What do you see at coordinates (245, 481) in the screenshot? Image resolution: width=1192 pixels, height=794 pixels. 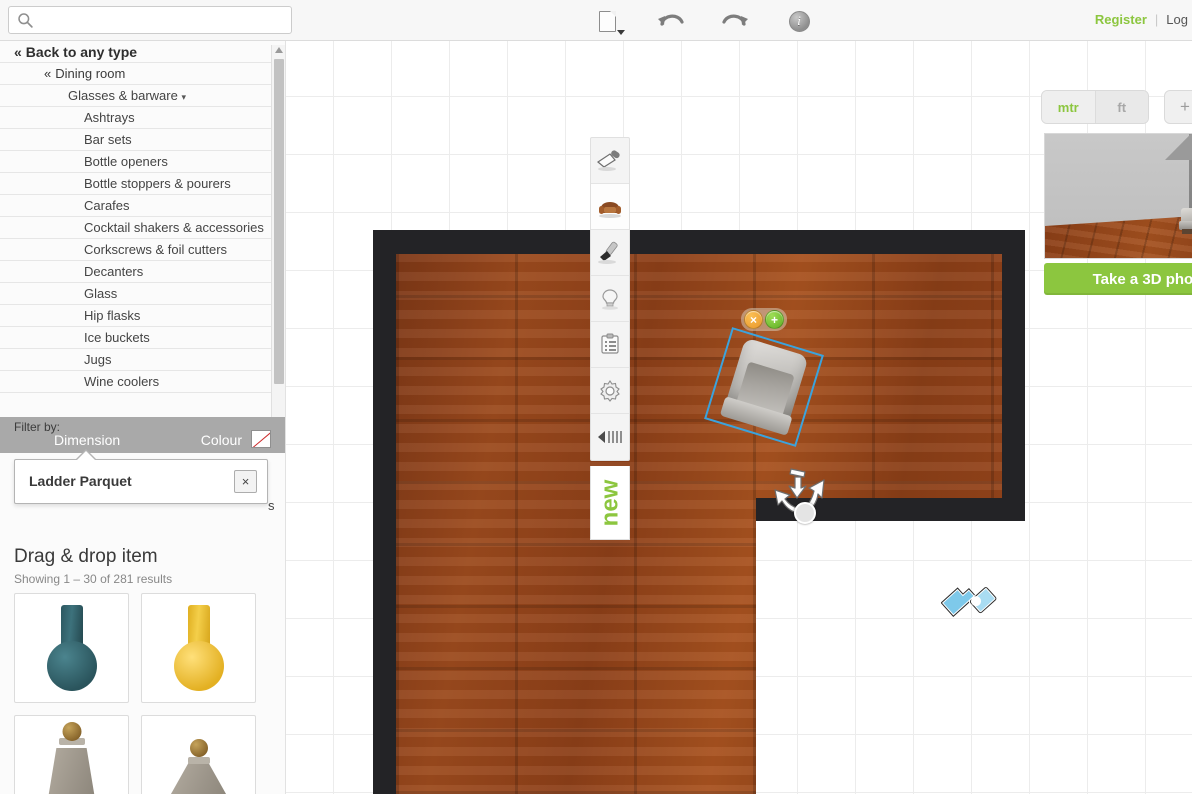 I see `close-icon: ×` at bounding box center [245, 481].